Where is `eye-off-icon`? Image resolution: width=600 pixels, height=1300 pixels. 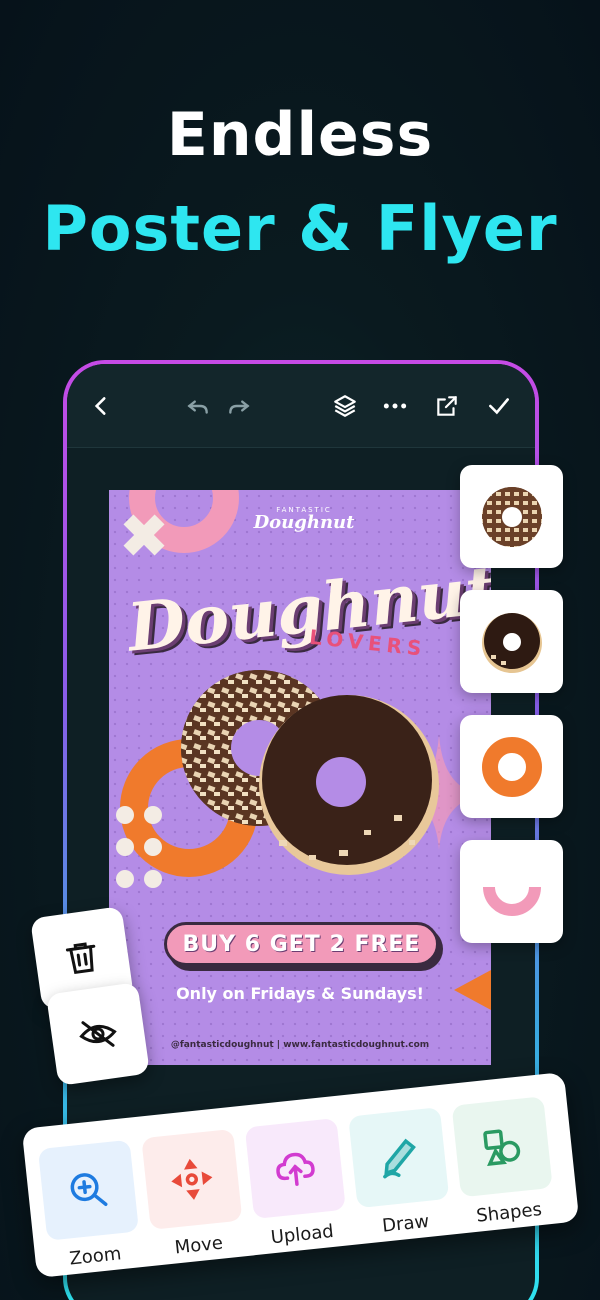 eye-off-icon is located at coordinates (98, 1034).